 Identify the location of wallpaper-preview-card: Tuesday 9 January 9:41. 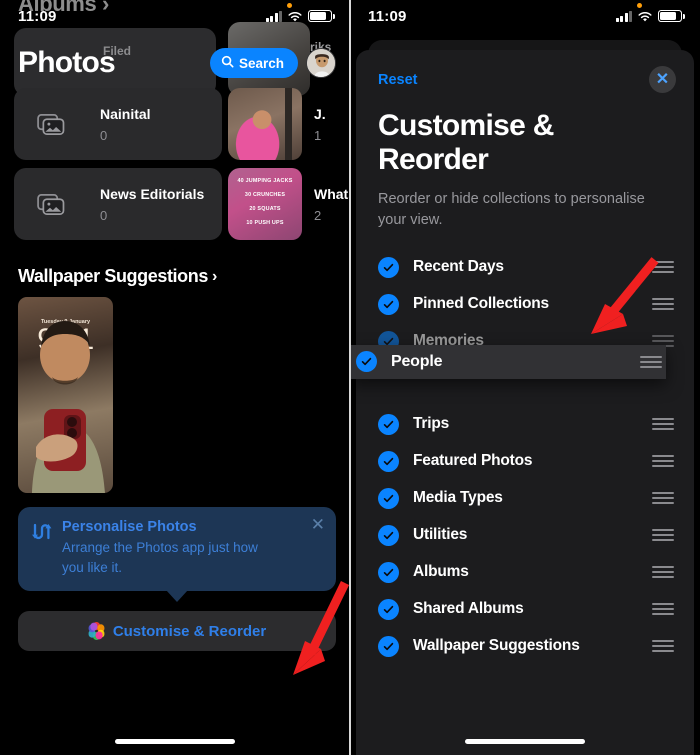
(65, 395).